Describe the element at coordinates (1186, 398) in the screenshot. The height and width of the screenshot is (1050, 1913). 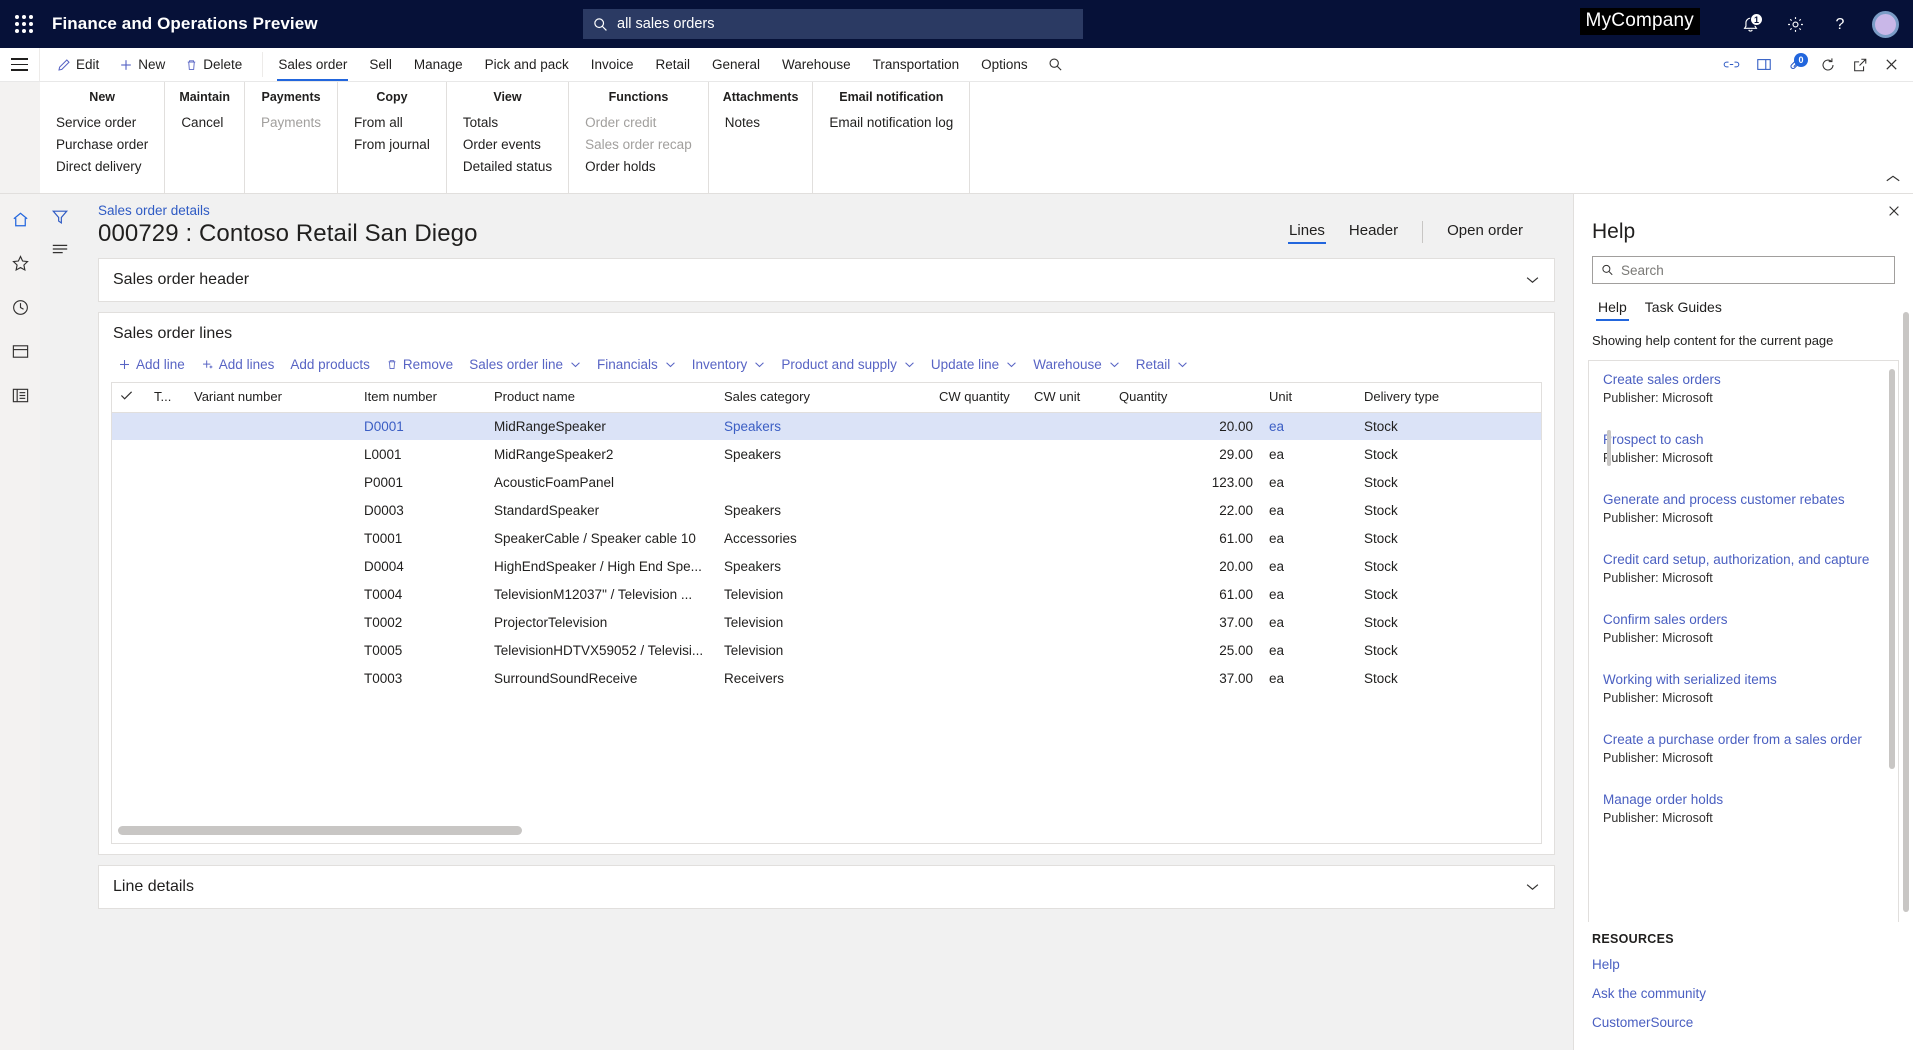
I see `col-quantity: Quantity` at that location.